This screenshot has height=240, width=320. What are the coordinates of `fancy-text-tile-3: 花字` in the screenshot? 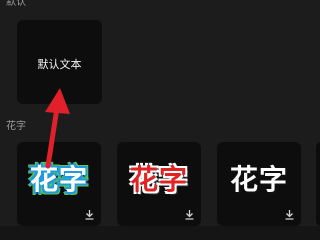 It's located at (259, 184).